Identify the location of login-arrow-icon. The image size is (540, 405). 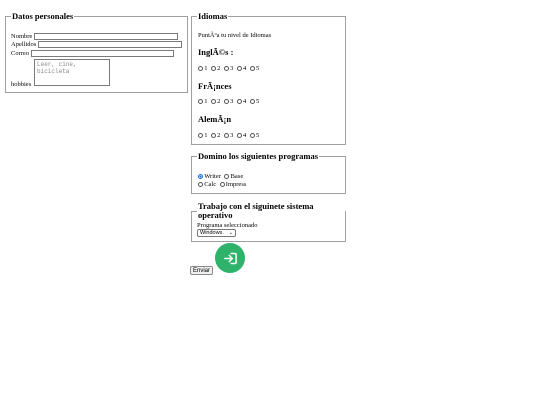
(230, 258).